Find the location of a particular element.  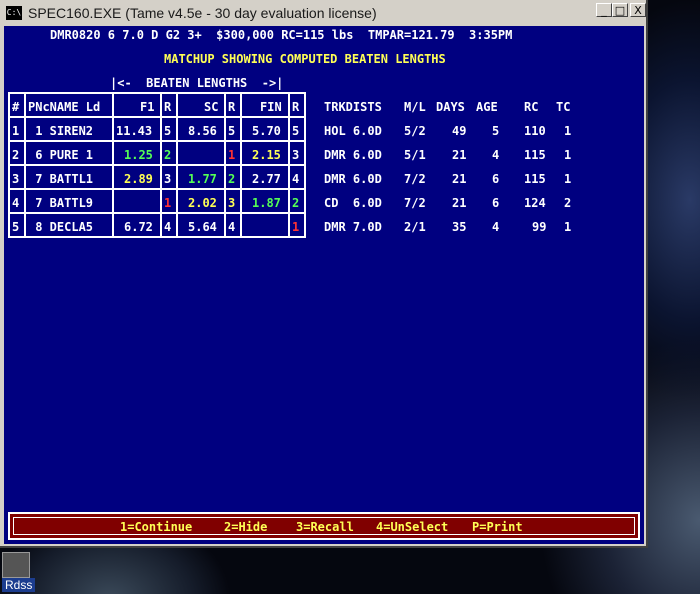

table-bottom-border is located at coordinates (157, 237).